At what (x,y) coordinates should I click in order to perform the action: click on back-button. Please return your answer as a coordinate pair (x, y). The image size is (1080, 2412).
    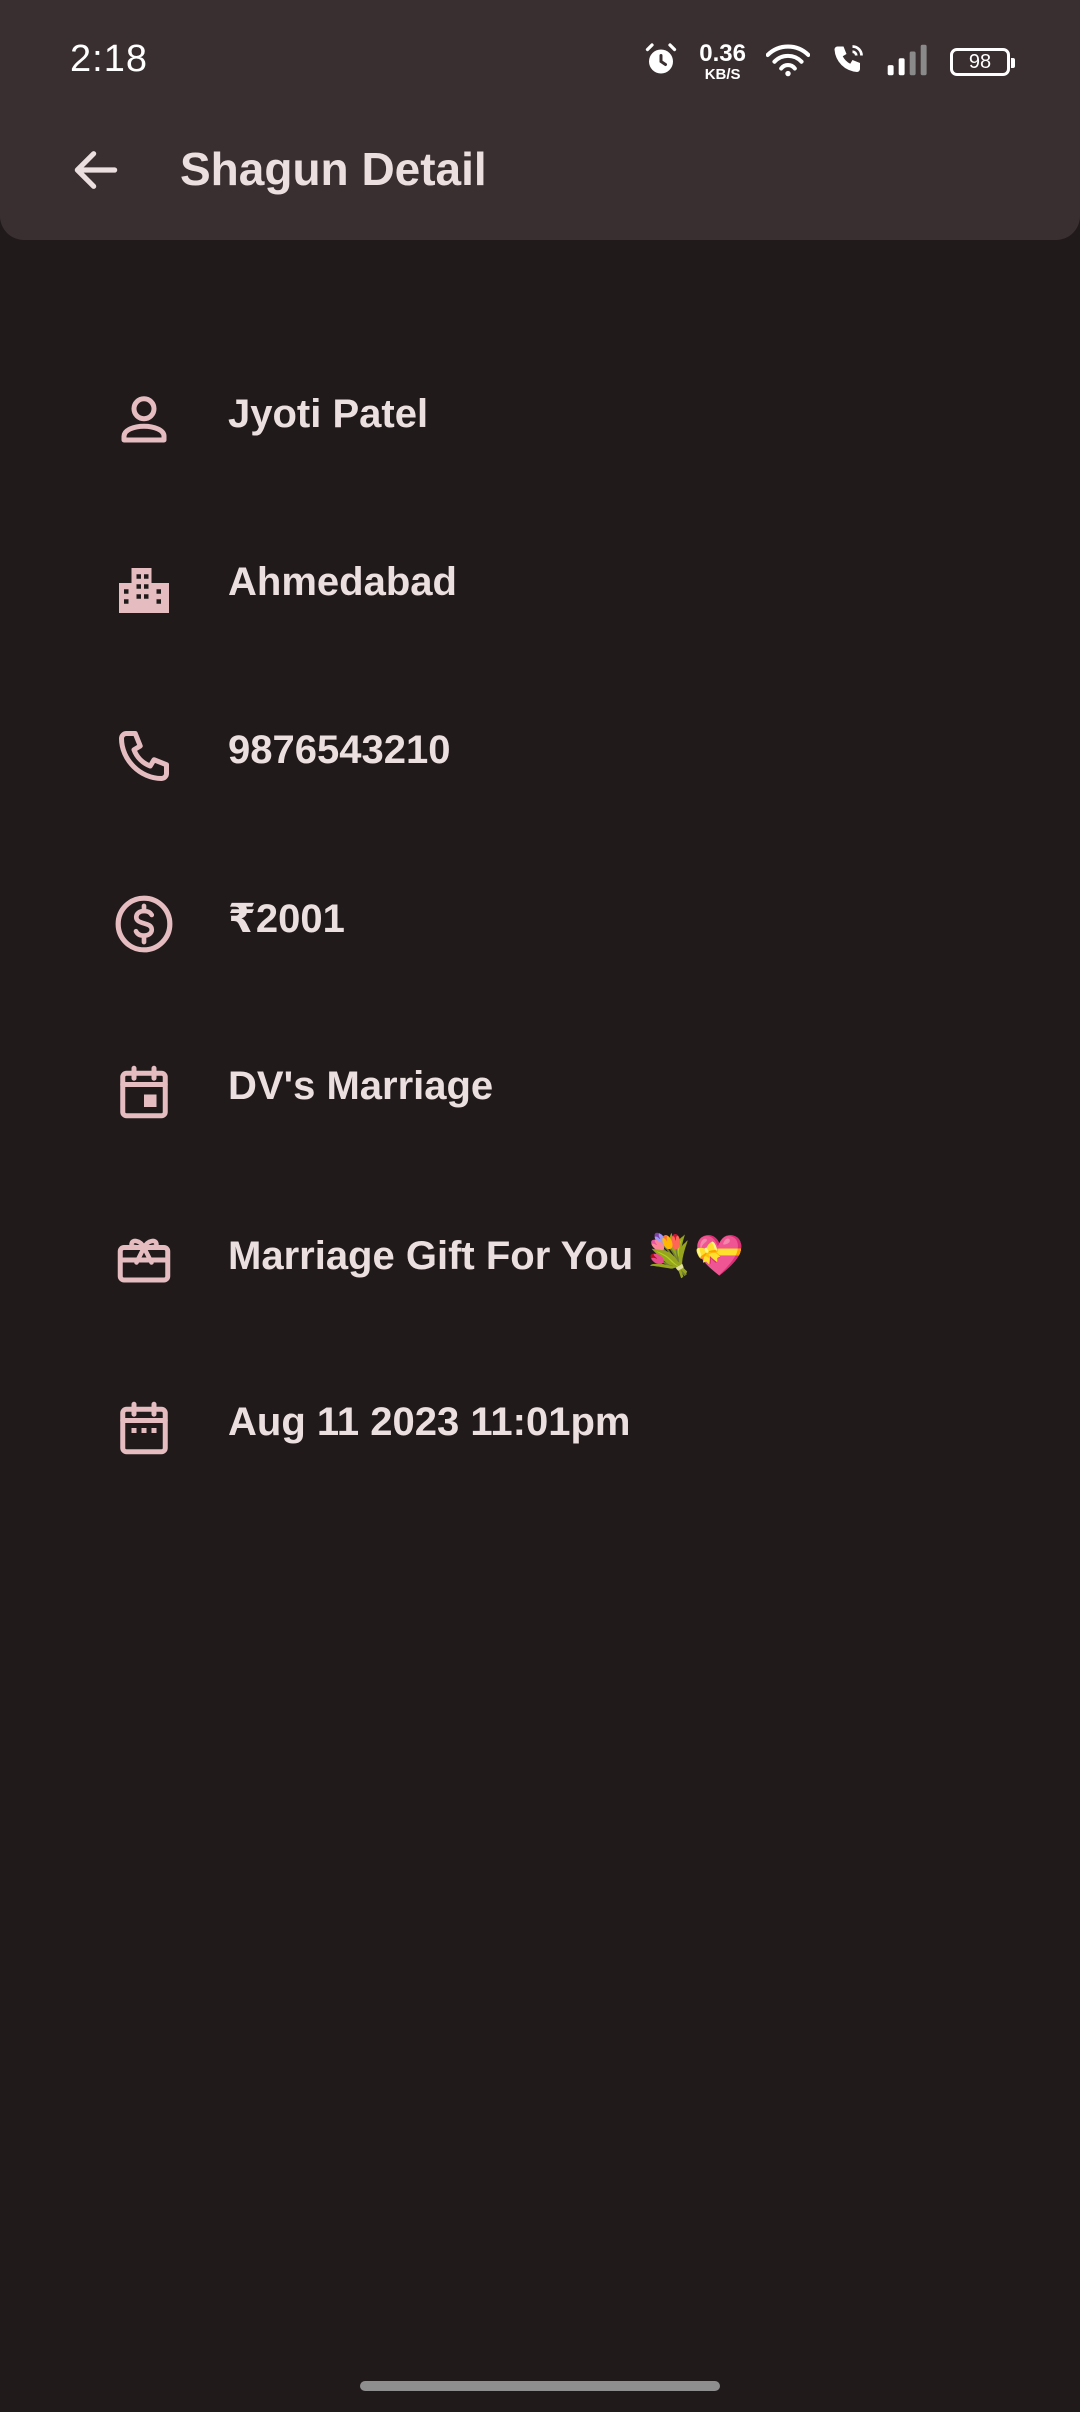
    Looking at the image, I should click on (96, 172).